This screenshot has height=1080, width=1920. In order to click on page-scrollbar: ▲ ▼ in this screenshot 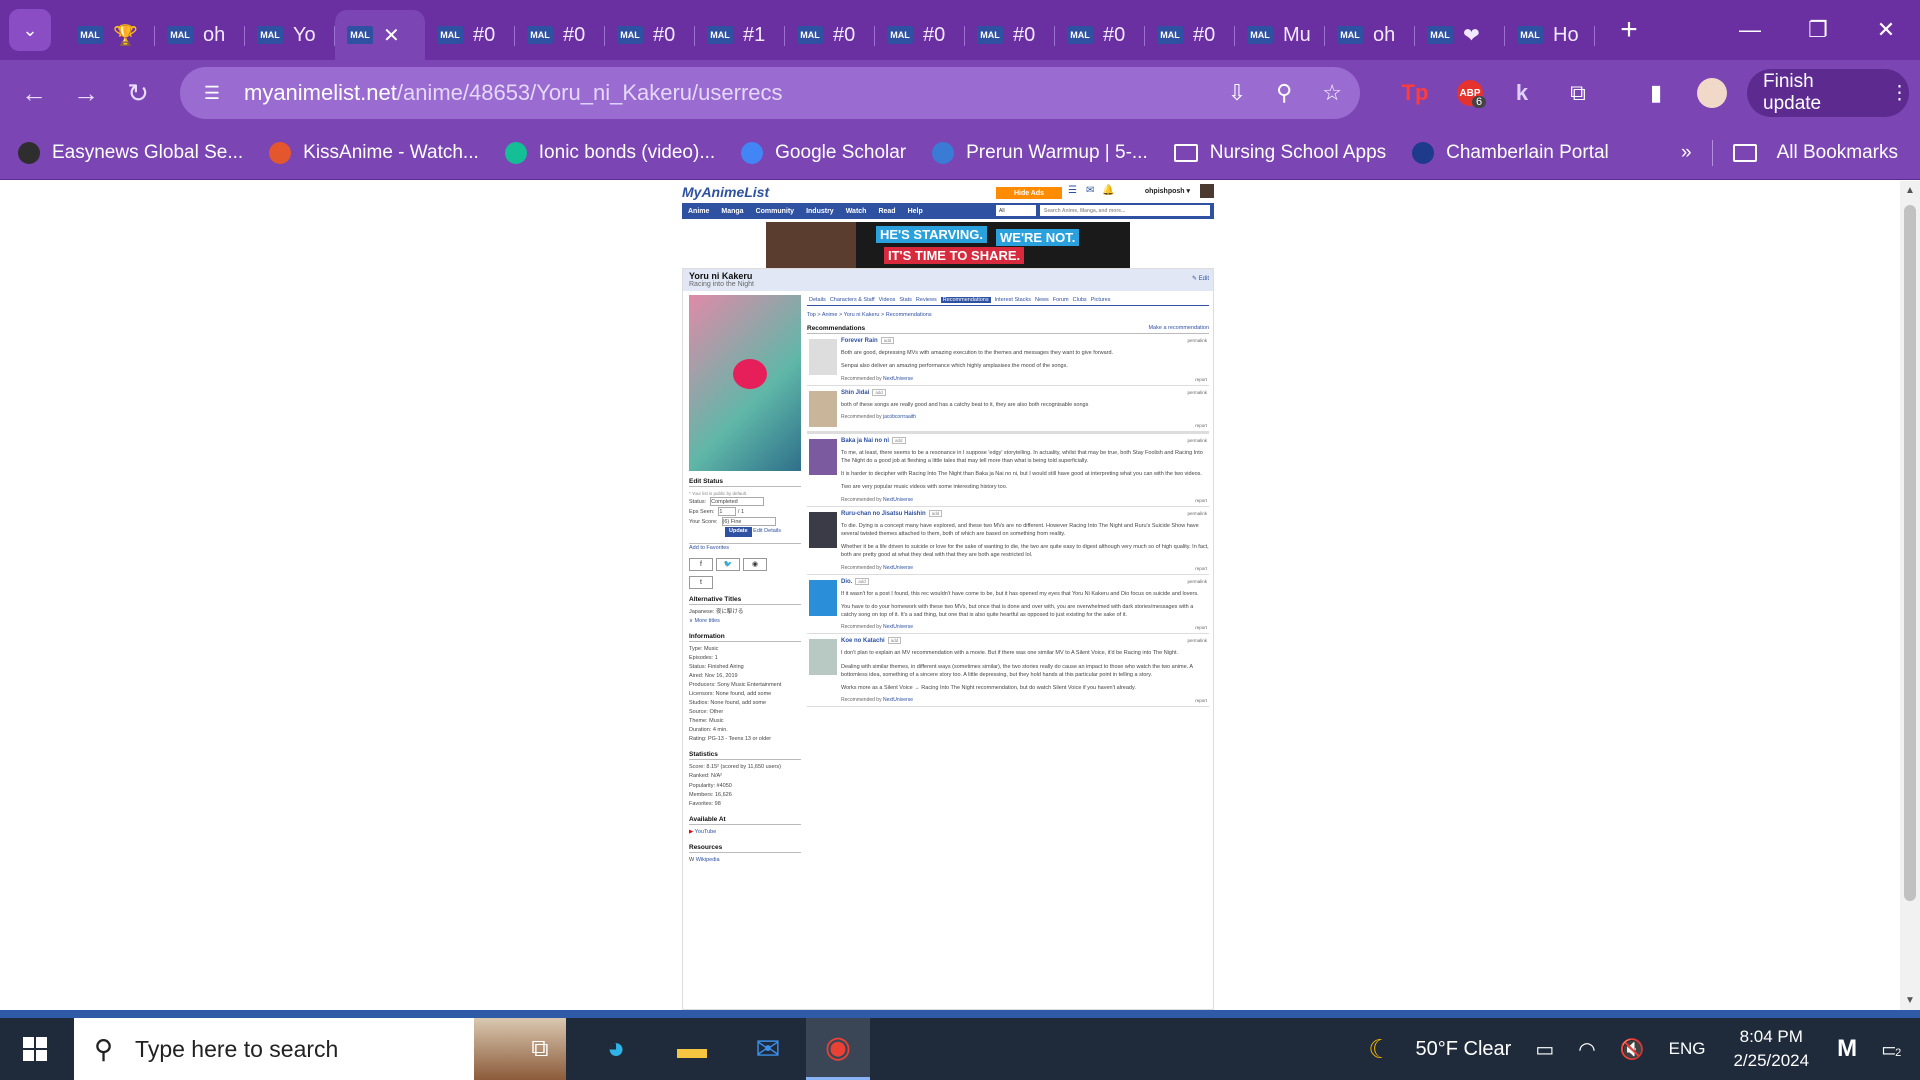, I will do `click(1910, 595)`.